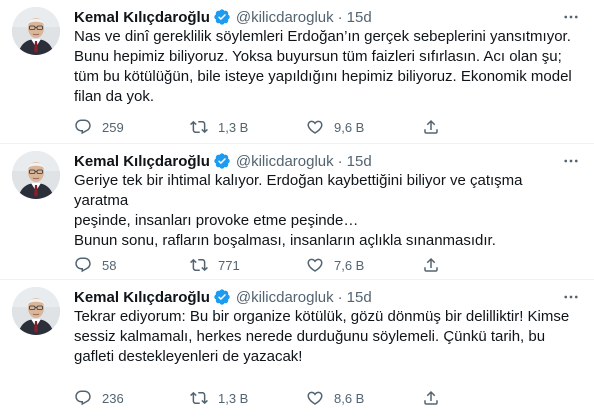 This screenshot has width=594, height=417. What do you see at coordinates (132, 398) in the screenshot?
I see `reply-button: 236` at bounding box center [132, 398].